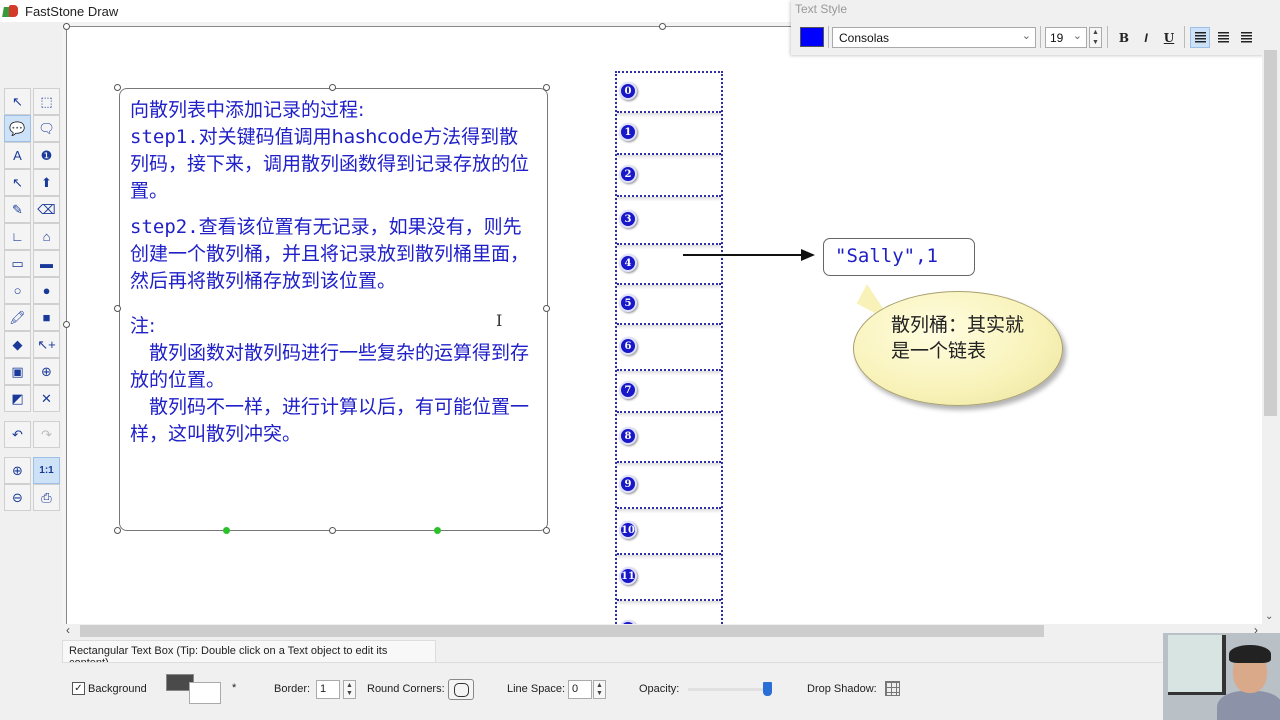 This screenshot has height=720, width=1280. I want to click on text-icon: A, so click(17, 155).